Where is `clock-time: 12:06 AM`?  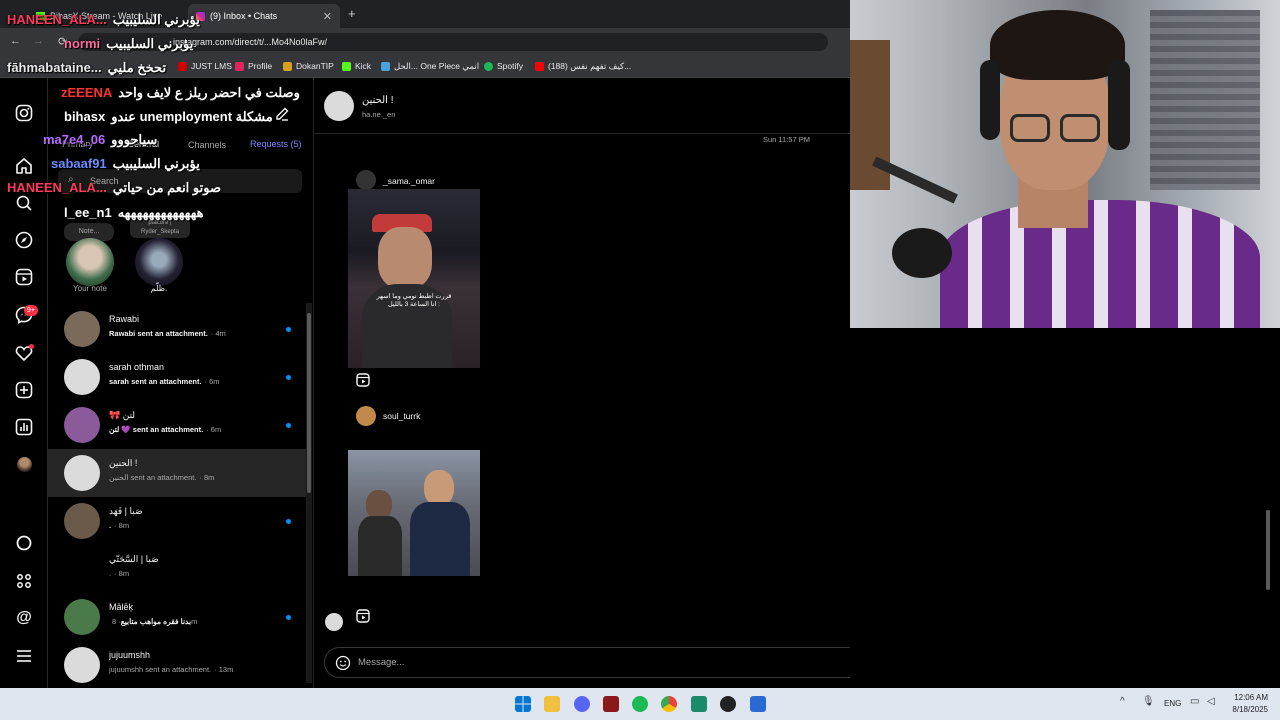
clock-time: 12:06 AM is located at coordinates (1250, 697).